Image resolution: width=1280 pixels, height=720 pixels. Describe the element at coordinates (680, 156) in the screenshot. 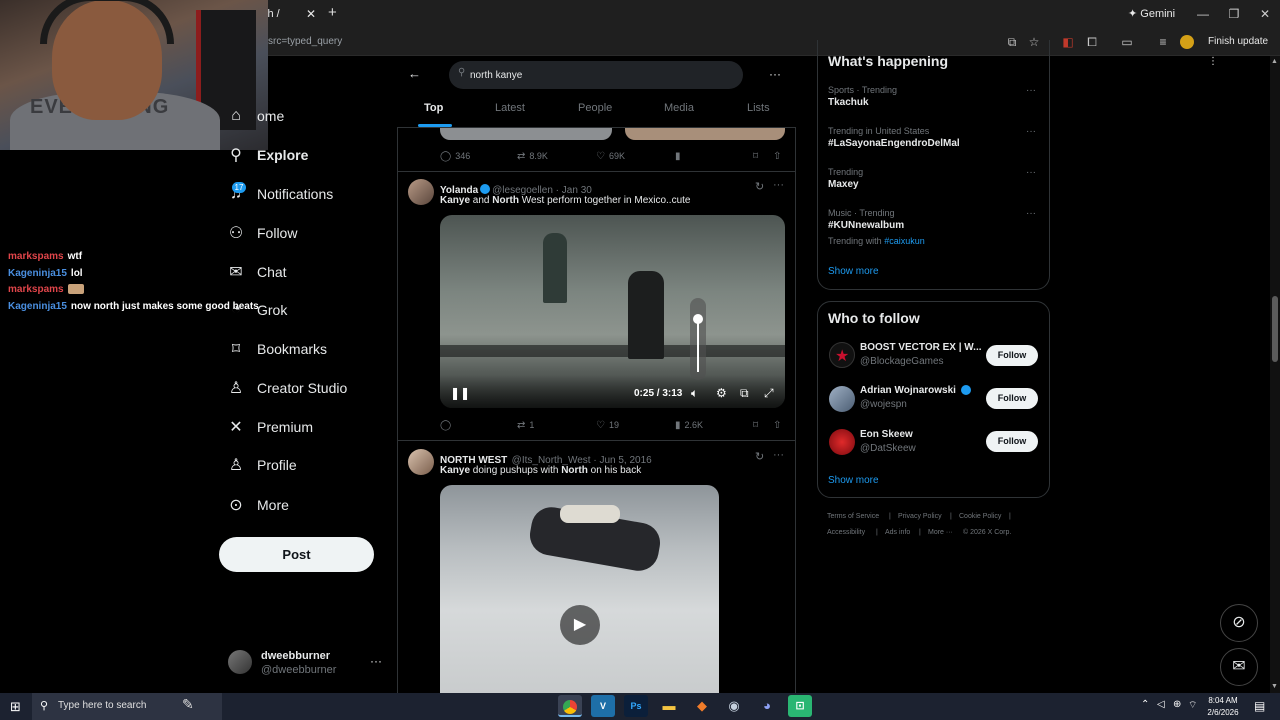

I see `views-button: ▮` at that location.